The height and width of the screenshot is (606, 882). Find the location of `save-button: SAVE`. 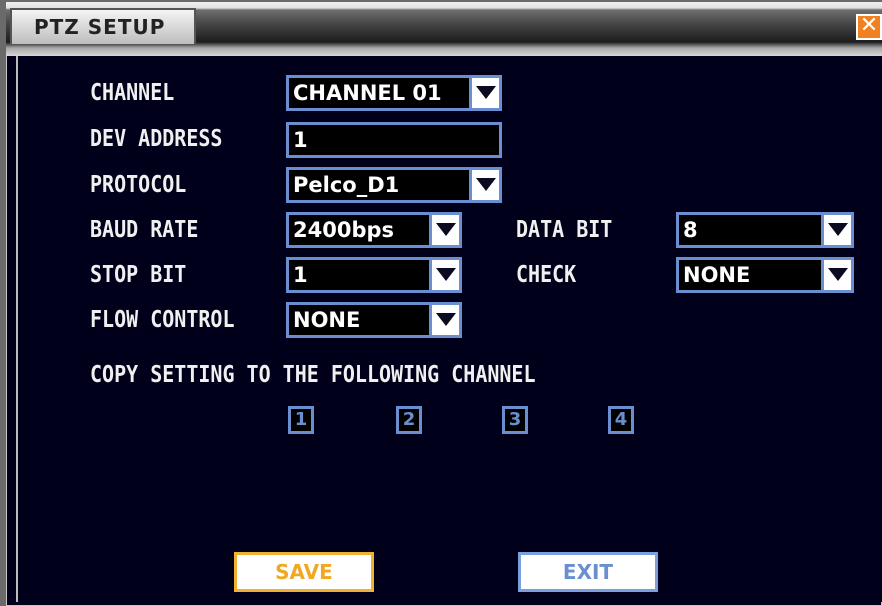

save-button: SAVE is located at coordinates (304, 572).